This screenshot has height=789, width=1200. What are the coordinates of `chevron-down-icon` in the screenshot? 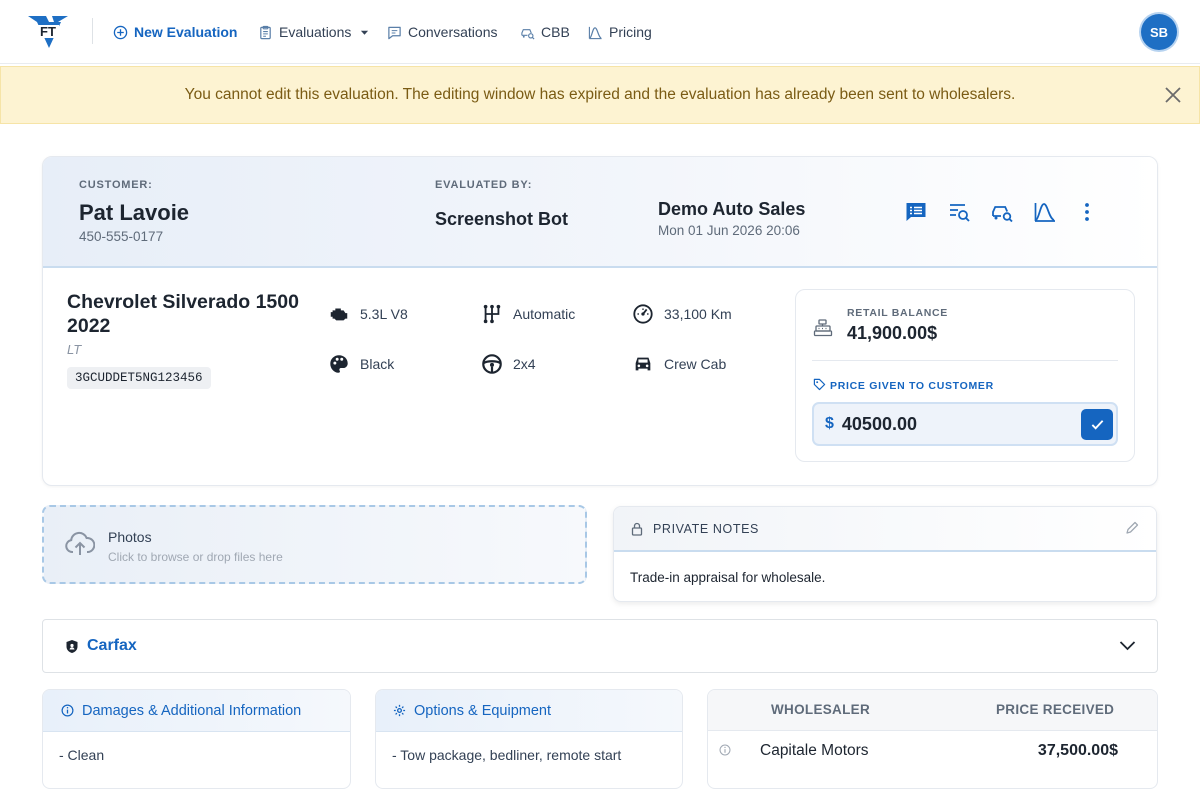 It's located at (1127, 646).